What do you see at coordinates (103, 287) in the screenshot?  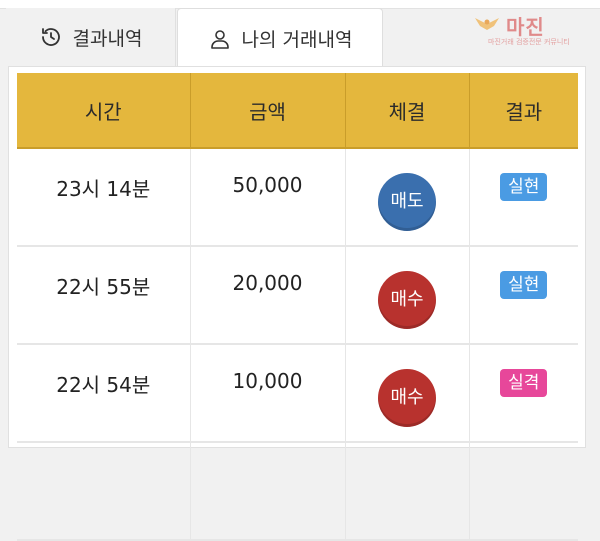 I see `time-value: 22시 55분` at bounding box center [103, 287].